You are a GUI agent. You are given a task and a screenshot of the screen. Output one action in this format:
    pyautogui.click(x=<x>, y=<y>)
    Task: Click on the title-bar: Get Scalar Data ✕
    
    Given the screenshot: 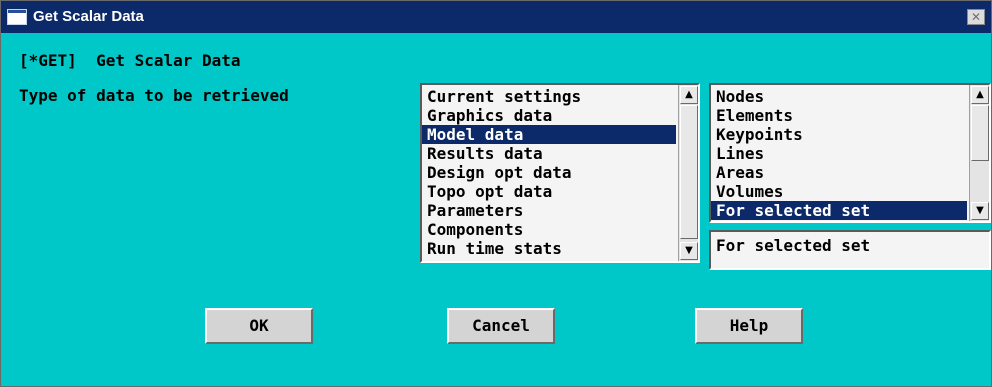 What is the action you would take?
    pyautogui.click(x=496, y=17)
    